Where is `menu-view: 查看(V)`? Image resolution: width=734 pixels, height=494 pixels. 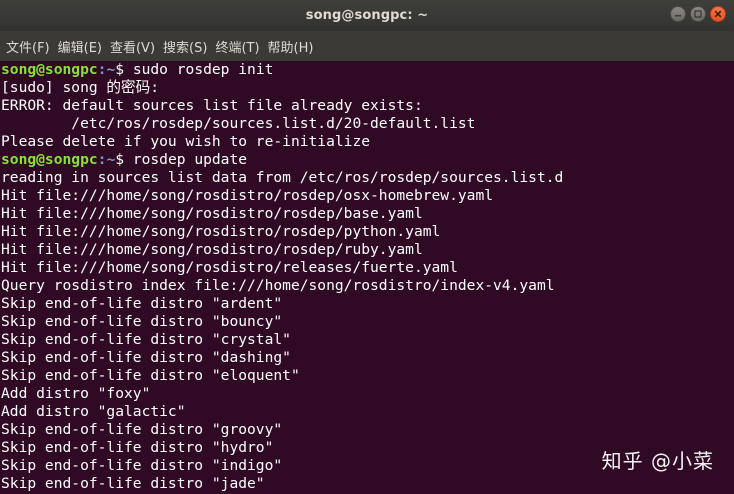 menu-view: 查看(V) is located at coordinates (132, 46).